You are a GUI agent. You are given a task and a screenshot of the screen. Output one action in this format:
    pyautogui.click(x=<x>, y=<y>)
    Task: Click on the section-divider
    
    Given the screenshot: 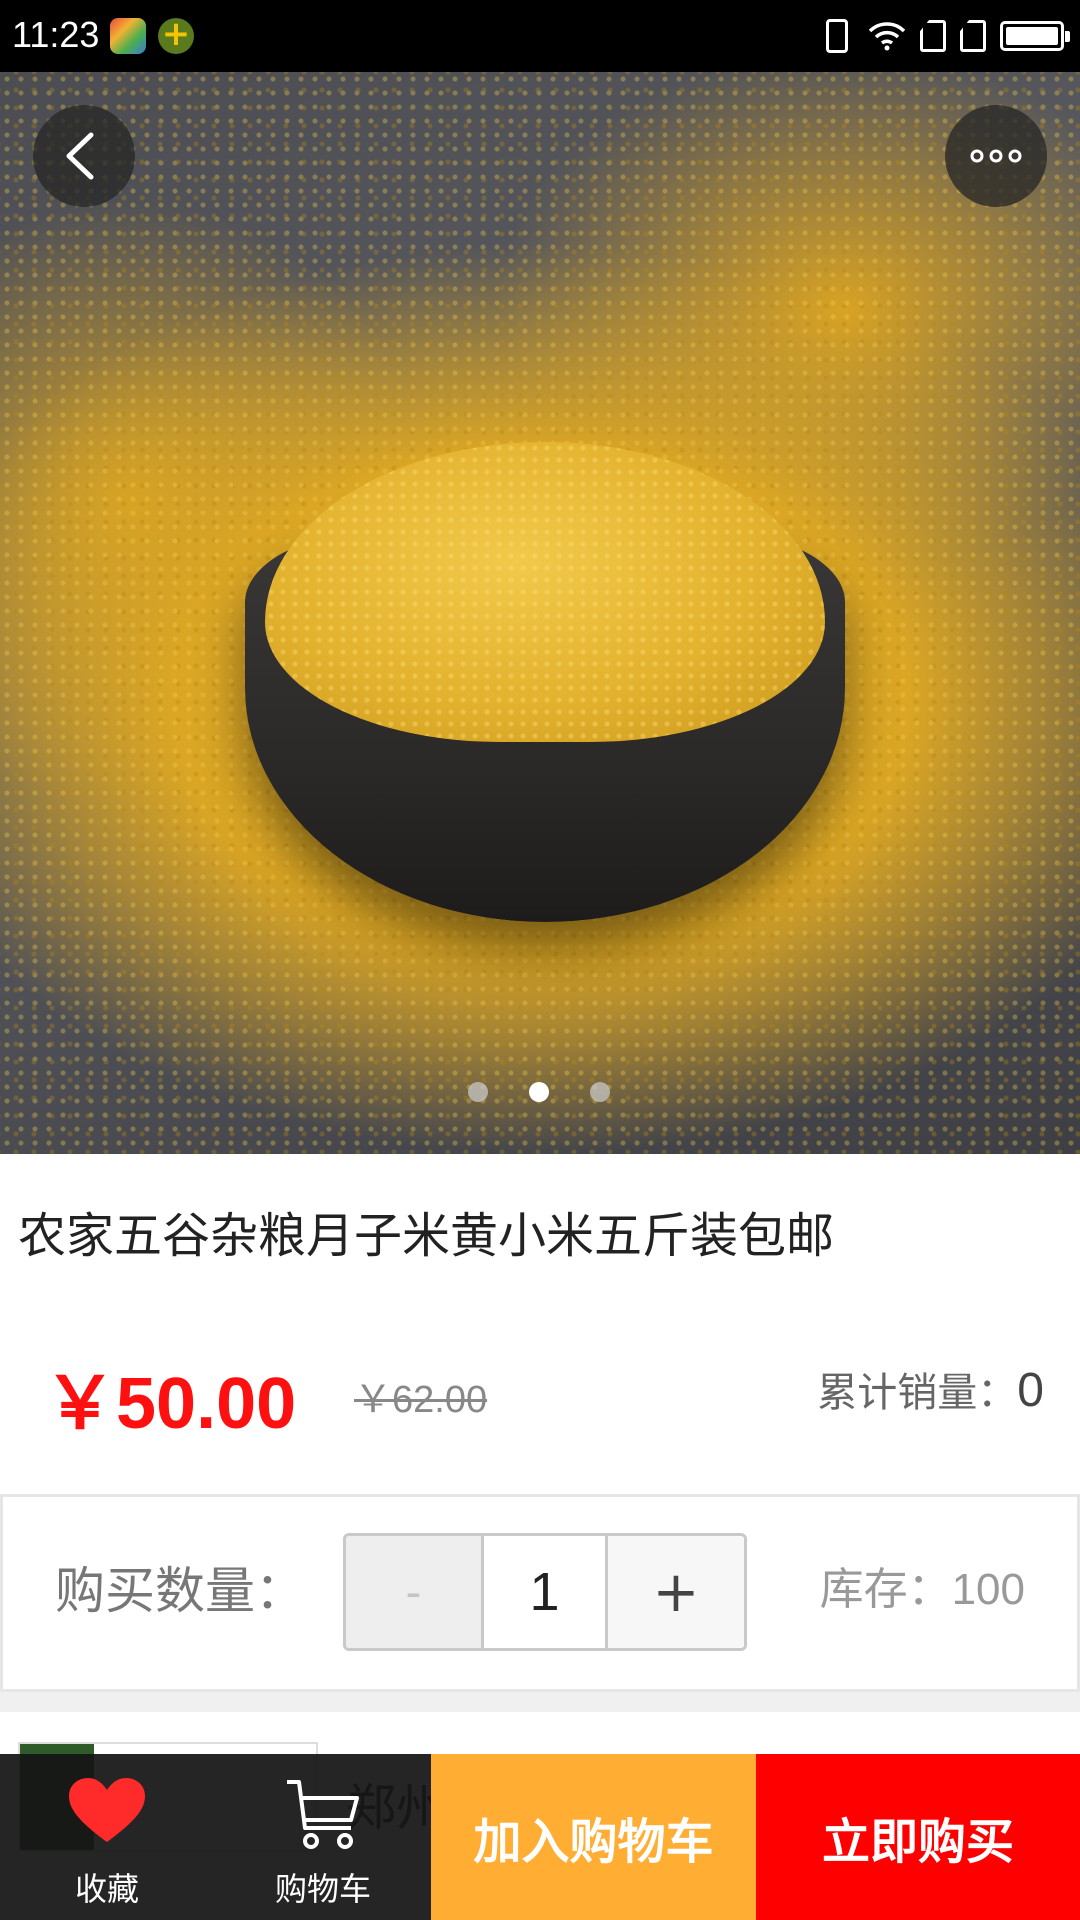 What is the action you would take?
    pyautogui.click(x=540, y=1702)
    